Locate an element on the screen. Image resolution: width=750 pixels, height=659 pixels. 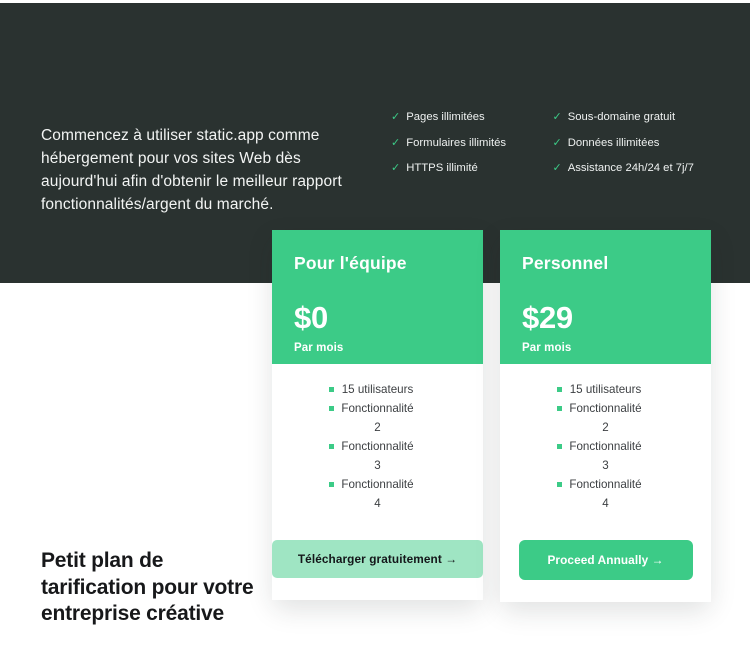
feature-label: Sous-domaine gratuit is located at coordinates (621, 117).